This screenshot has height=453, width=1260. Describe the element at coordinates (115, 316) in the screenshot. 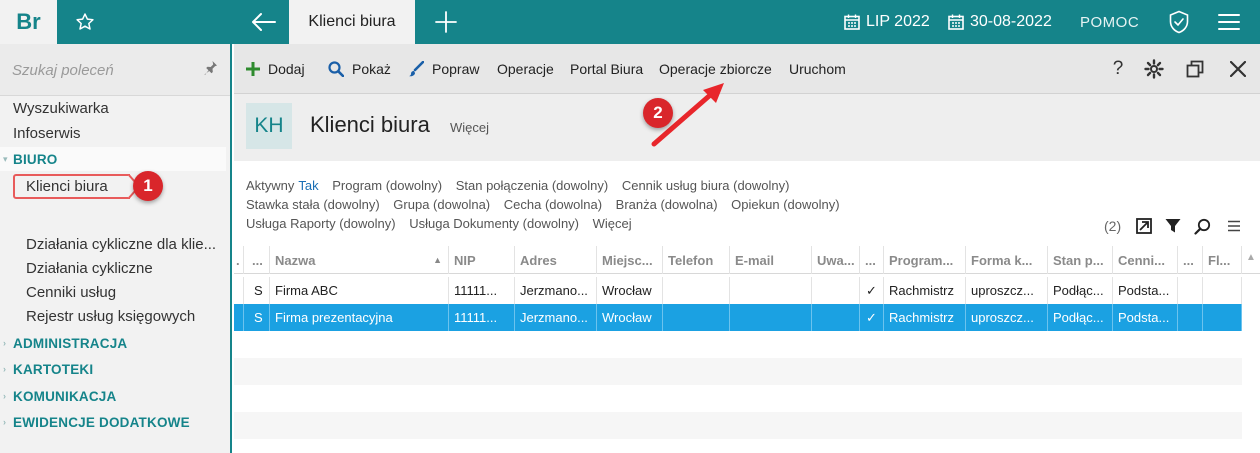

I see `sidebar-item-rejestr-uslug: Rejestr usług księgowych` at that location.